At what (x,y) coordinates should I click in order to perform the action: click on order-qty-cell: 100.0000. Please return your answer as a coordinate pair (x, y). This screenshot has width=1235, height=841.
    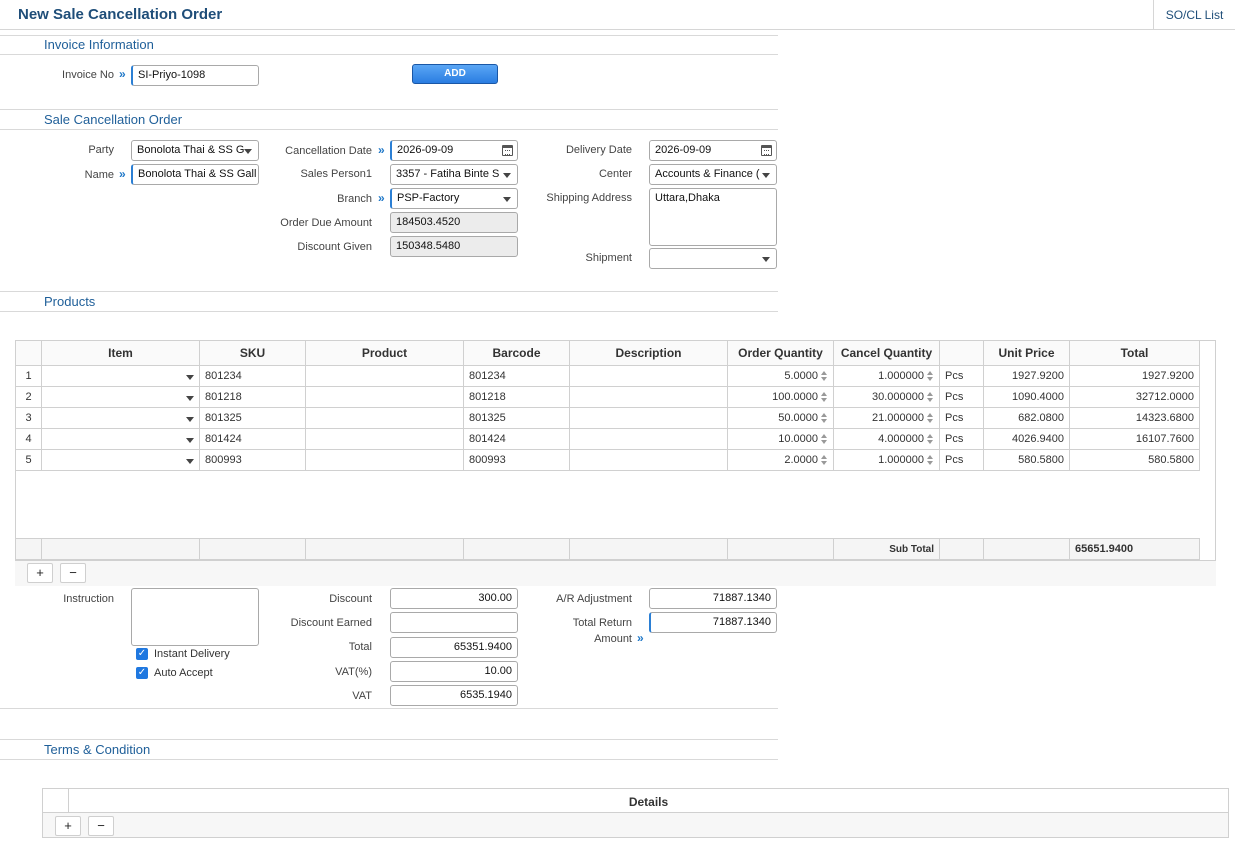
    Looking at the image, I should click on (780, 397).